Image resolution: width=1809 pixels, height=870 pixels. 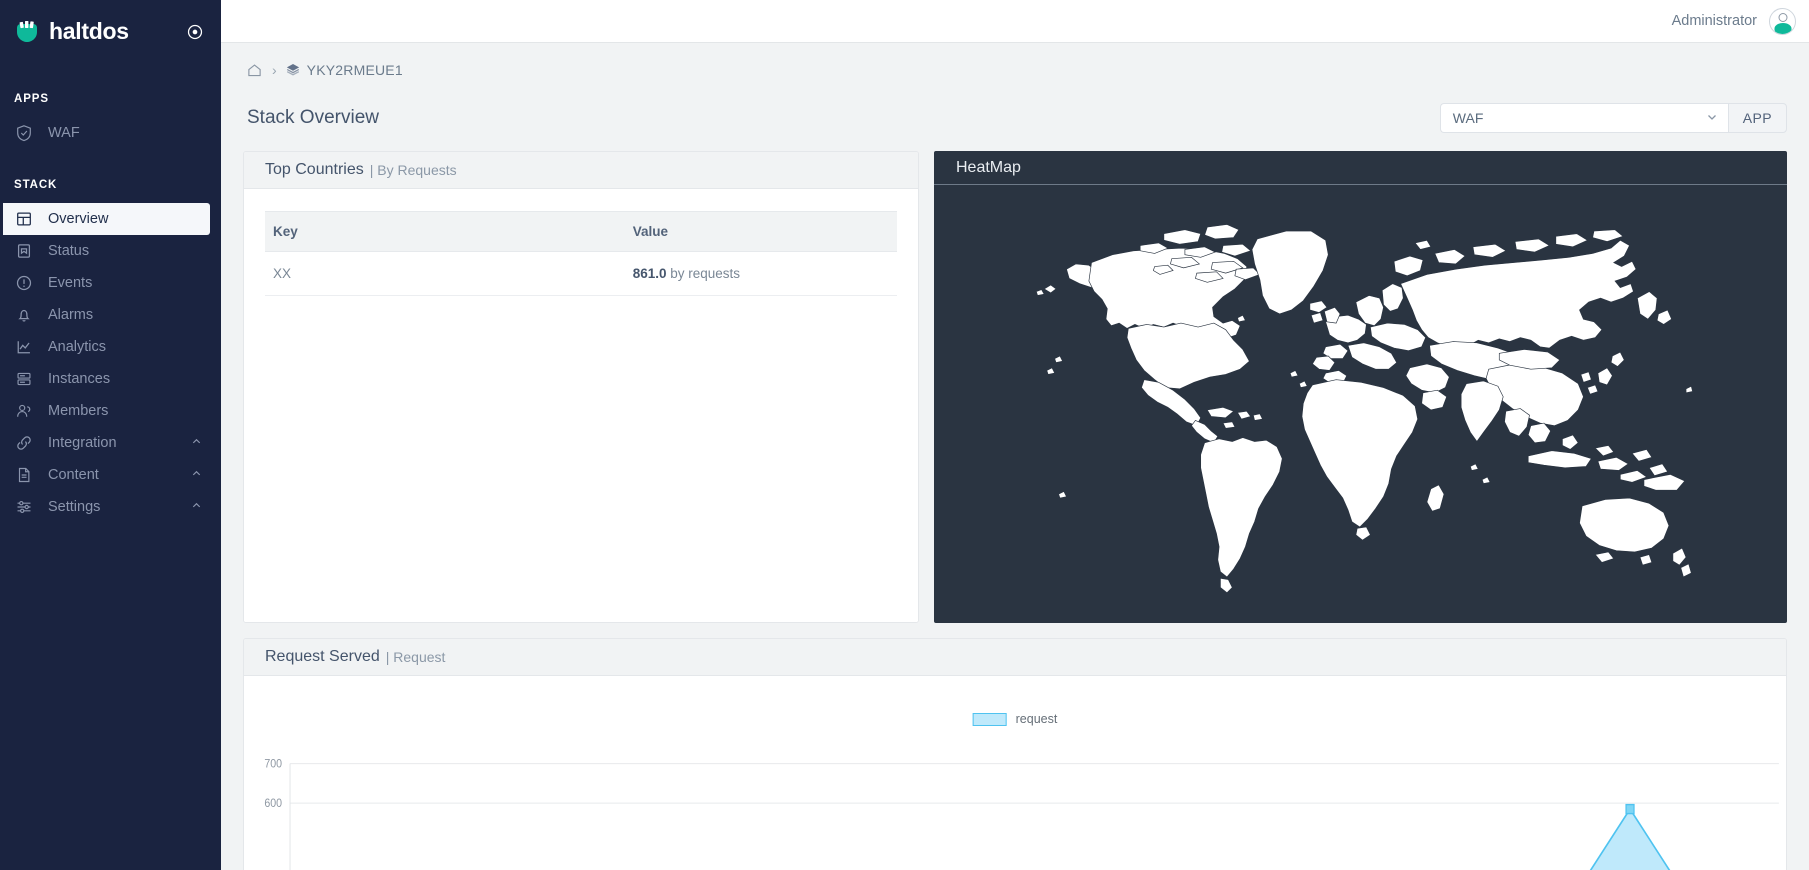 What do you see at coordinates (649, 273) in the screenshot?
I see `cell-value-number: 861.0` at bounding box center [649, 273].